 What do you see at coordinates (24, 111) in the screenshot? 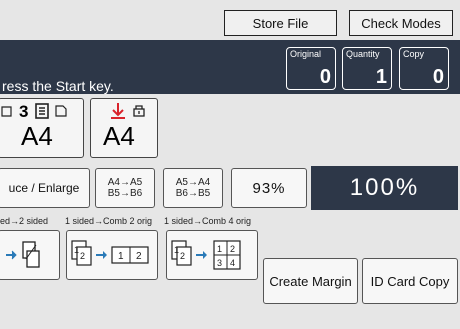
I see `tray-number: 3` at bounding box center [24, 111].